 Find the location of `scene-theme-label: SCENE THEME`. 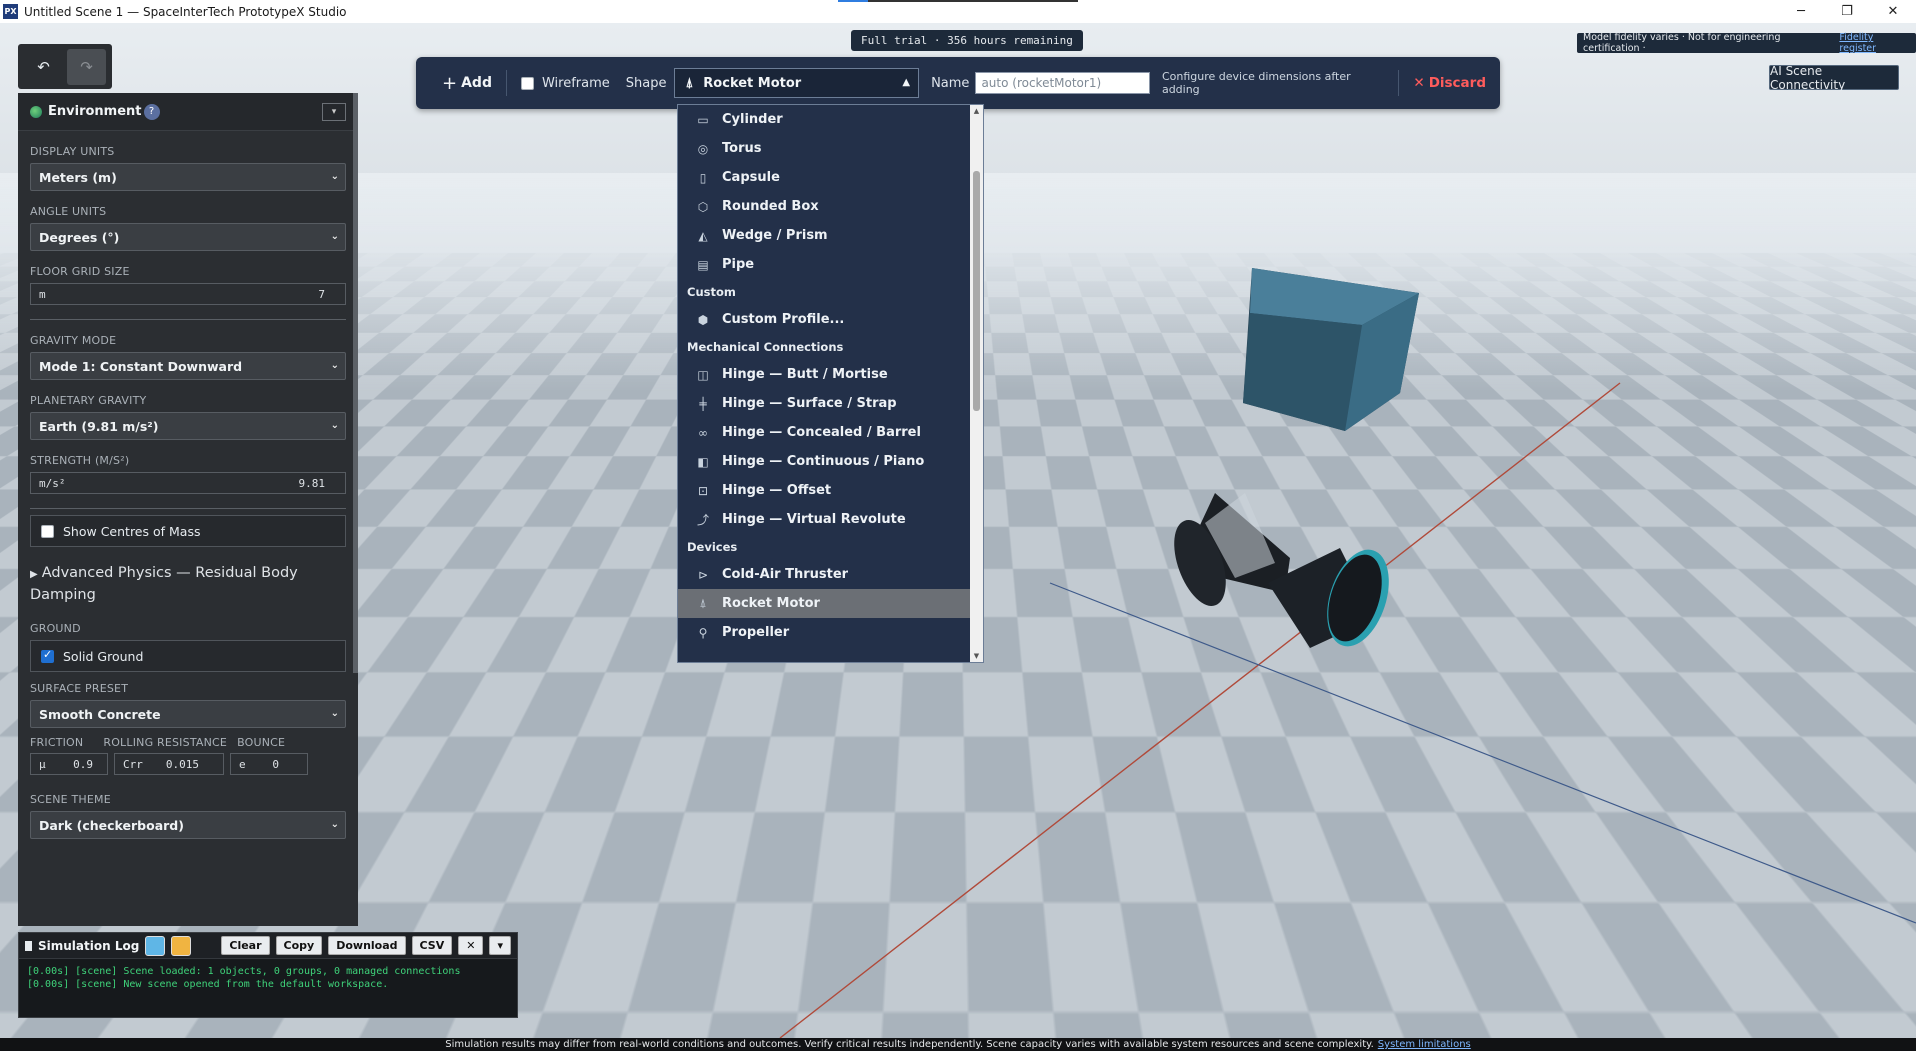

scene-theme-label: SCENE THEME is located at coordinates (188, 799).